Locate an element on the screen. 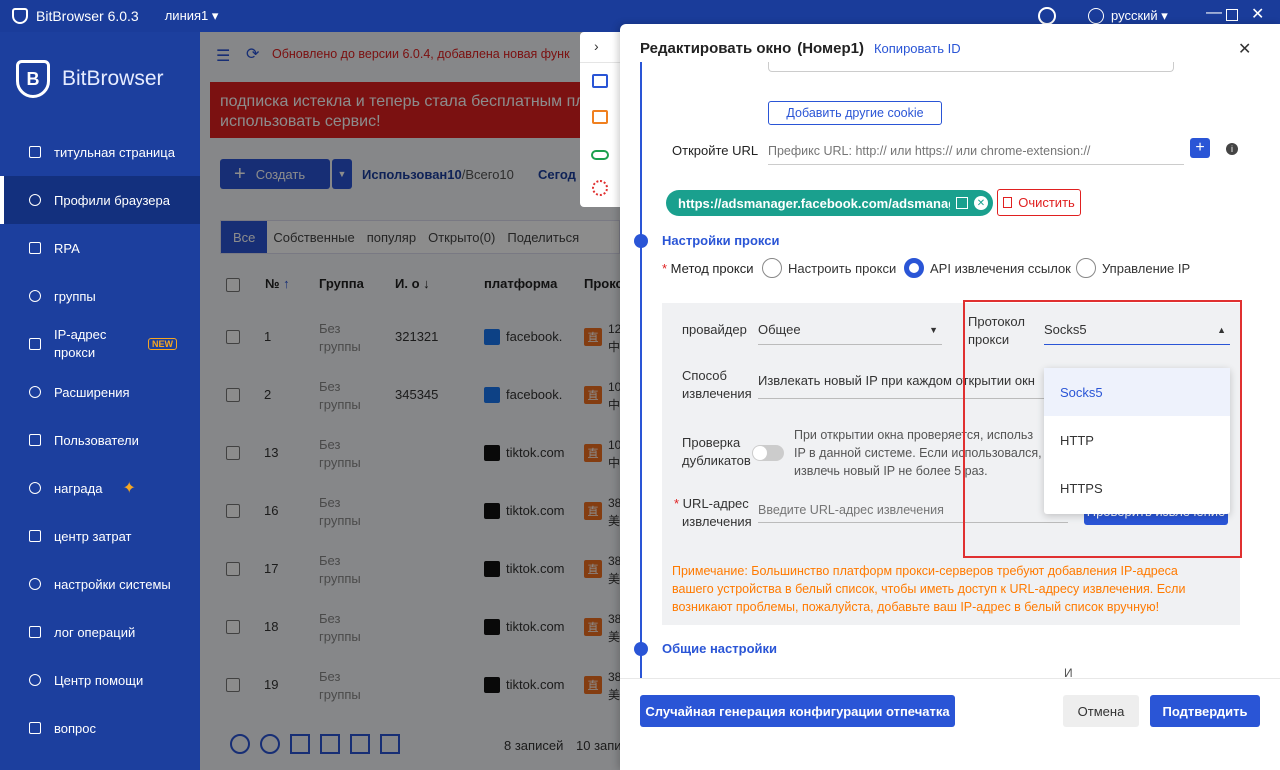 This screenshot has width=1280, height=770. rpa-icon is located at coordinates (35, 248).